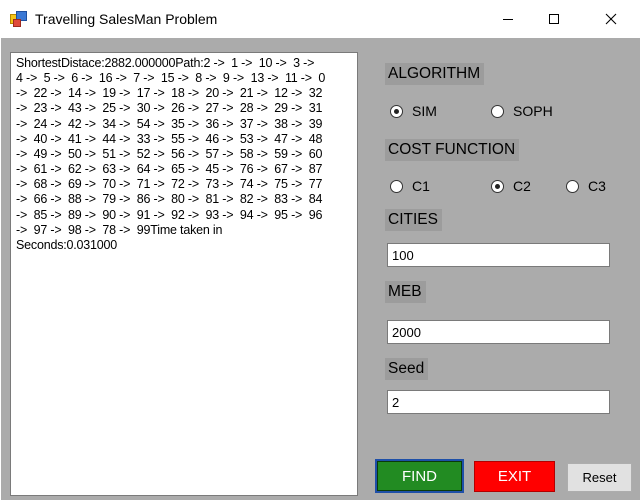 Image resolution: width=641 pixels, height=501 pixels. What do you see at coordinates (498, 402) in the screenshot?
I see `seed-input` at bounding box center [498, 402].